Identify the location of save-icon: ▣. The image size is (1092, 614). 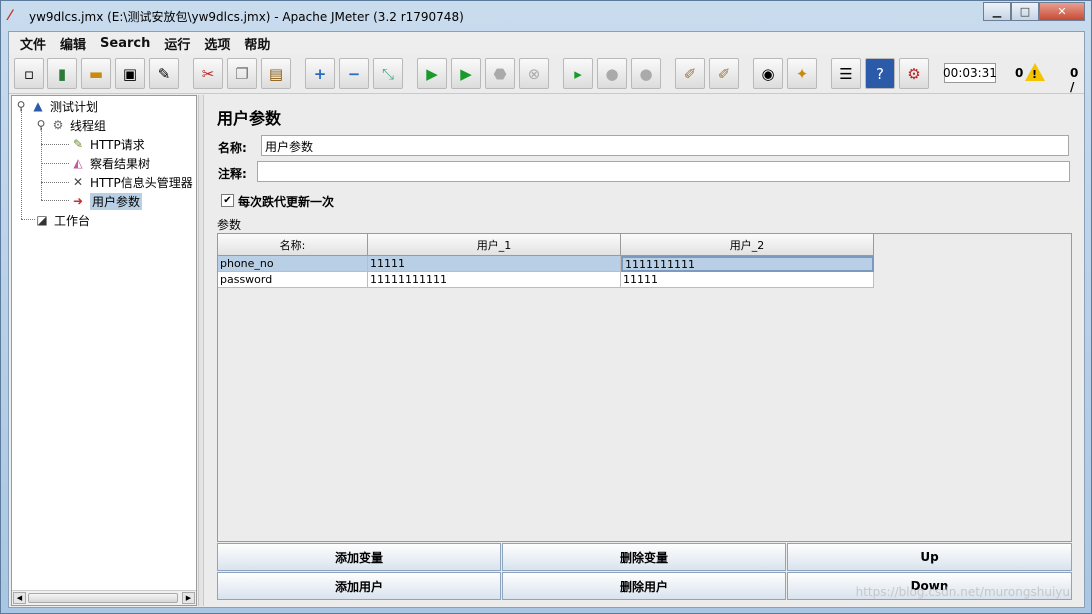
(130, 73).